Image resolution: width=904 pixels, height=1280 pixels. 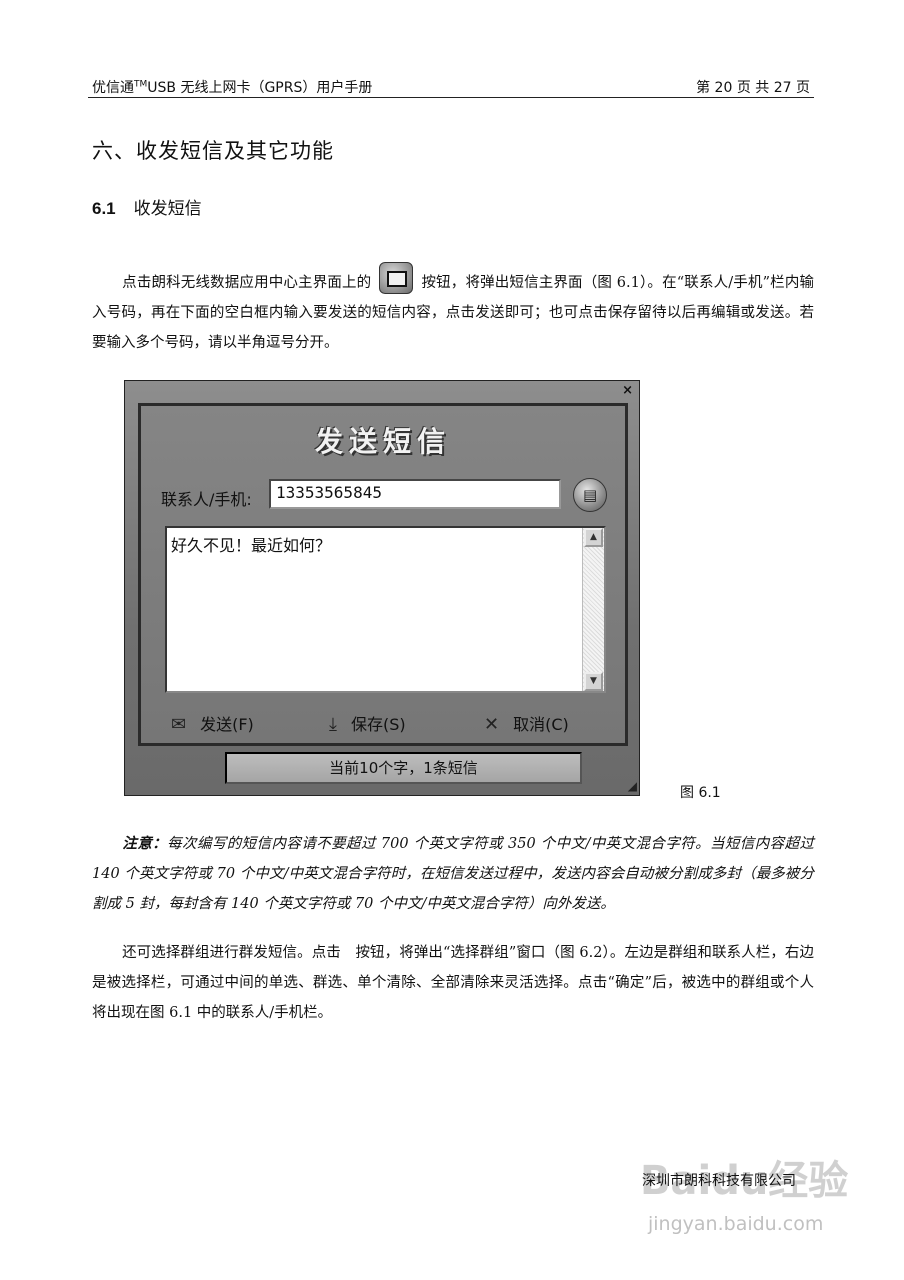 I want to click on contact-label: 联系人/手机:, so click(x=206, y=499).